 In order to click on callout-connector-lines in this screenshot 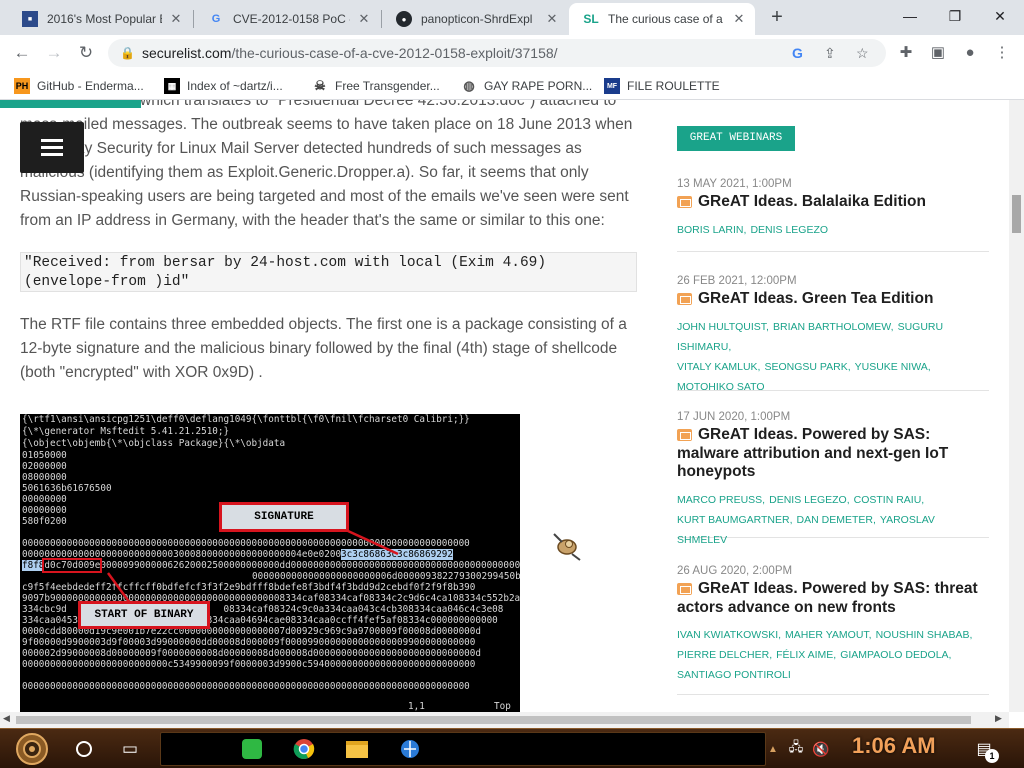, I will do `click(252, 566)`.